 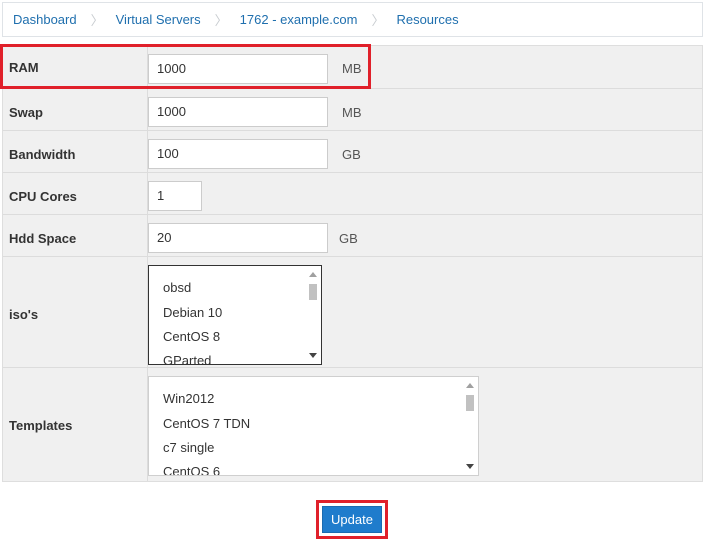 I want to click on hdd-space-unit: GB, so click(x=348, y=238).